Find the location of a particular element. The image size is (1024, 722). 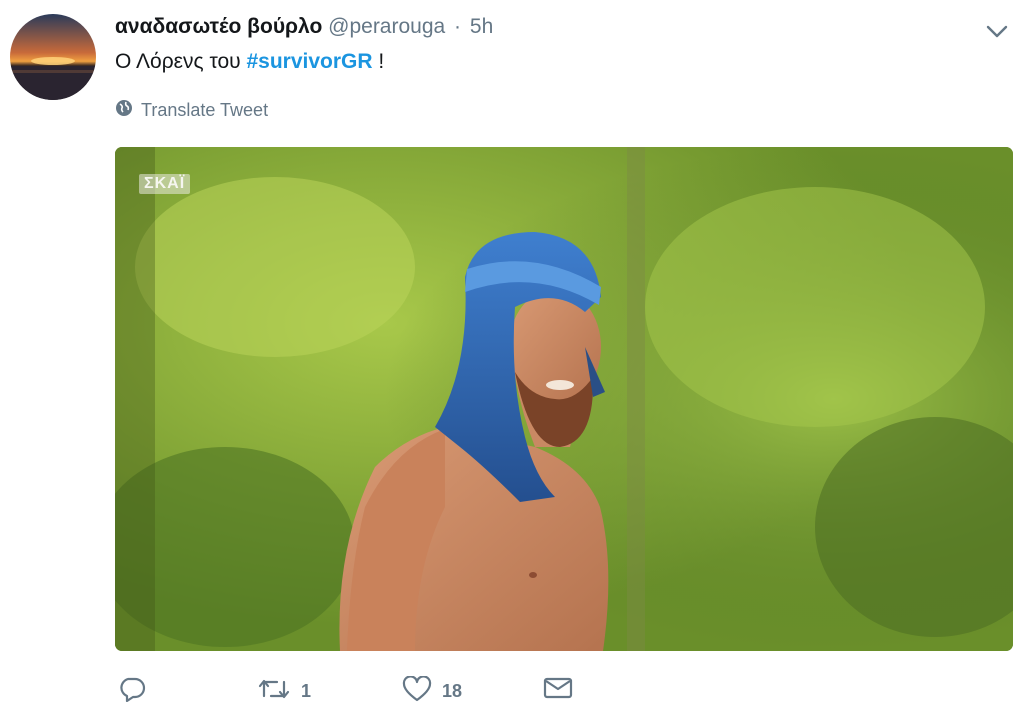

author-handle: @perarouga is located at coordinates (386, 26).